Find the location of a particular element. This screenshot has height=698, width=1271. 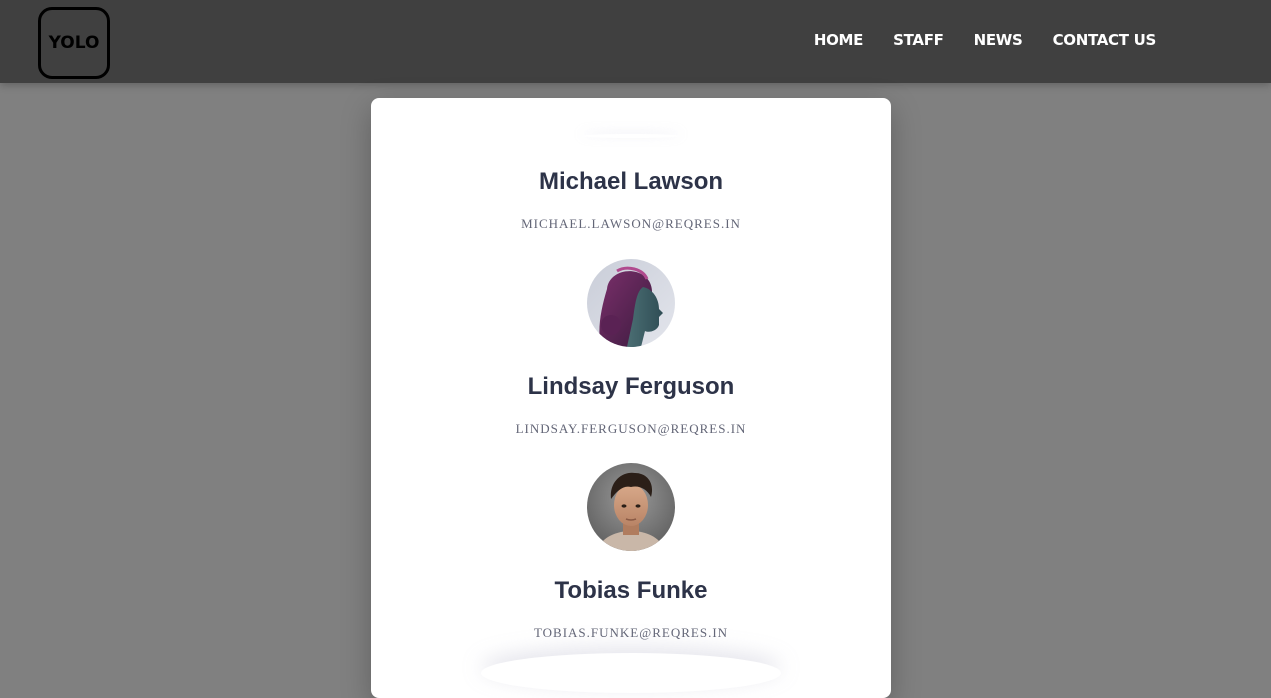

logo-text: YOLO is located at coordinates (74, 43).